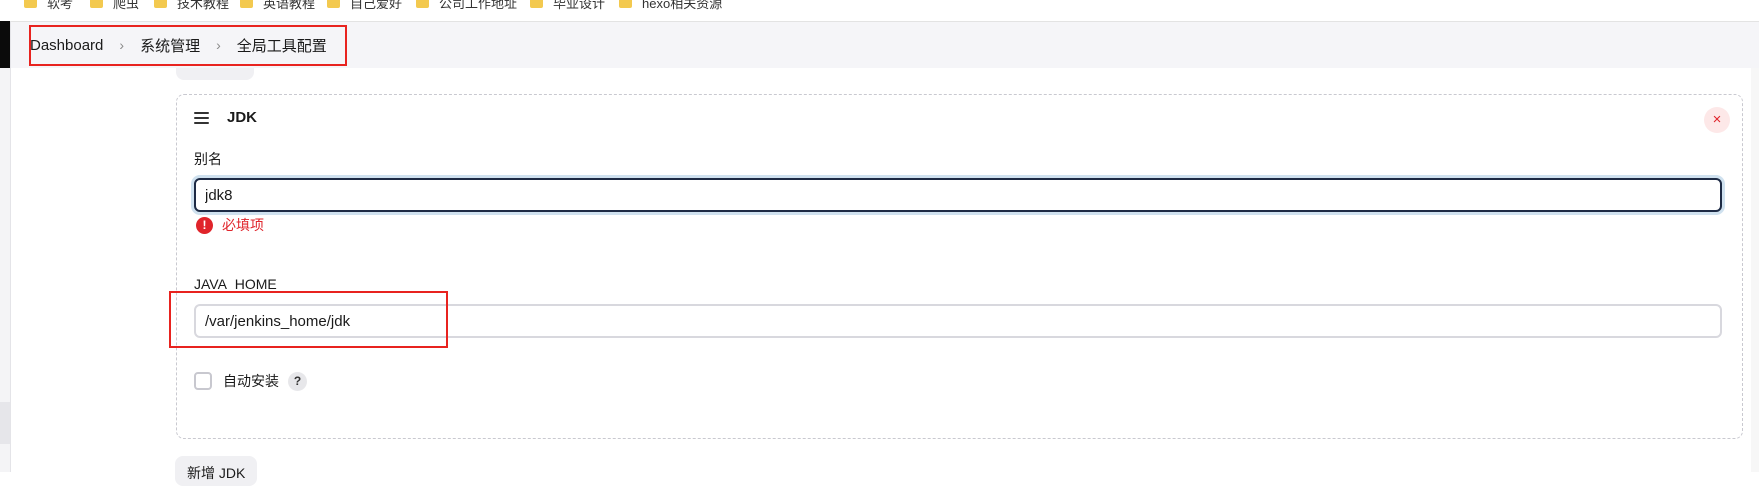 The image size is (1759, 486). I want to click on bookmark-label: 自己爱好, so click(376, 5).